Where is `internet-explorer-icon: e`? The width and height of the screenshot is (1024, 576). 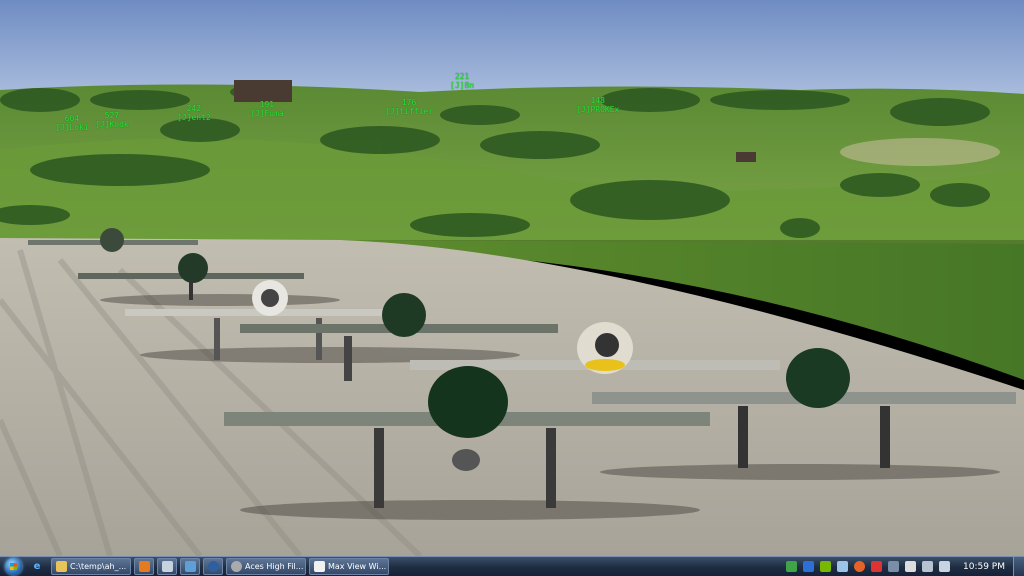
internet-explorer-icon: e is located at coordinates (37, 567).